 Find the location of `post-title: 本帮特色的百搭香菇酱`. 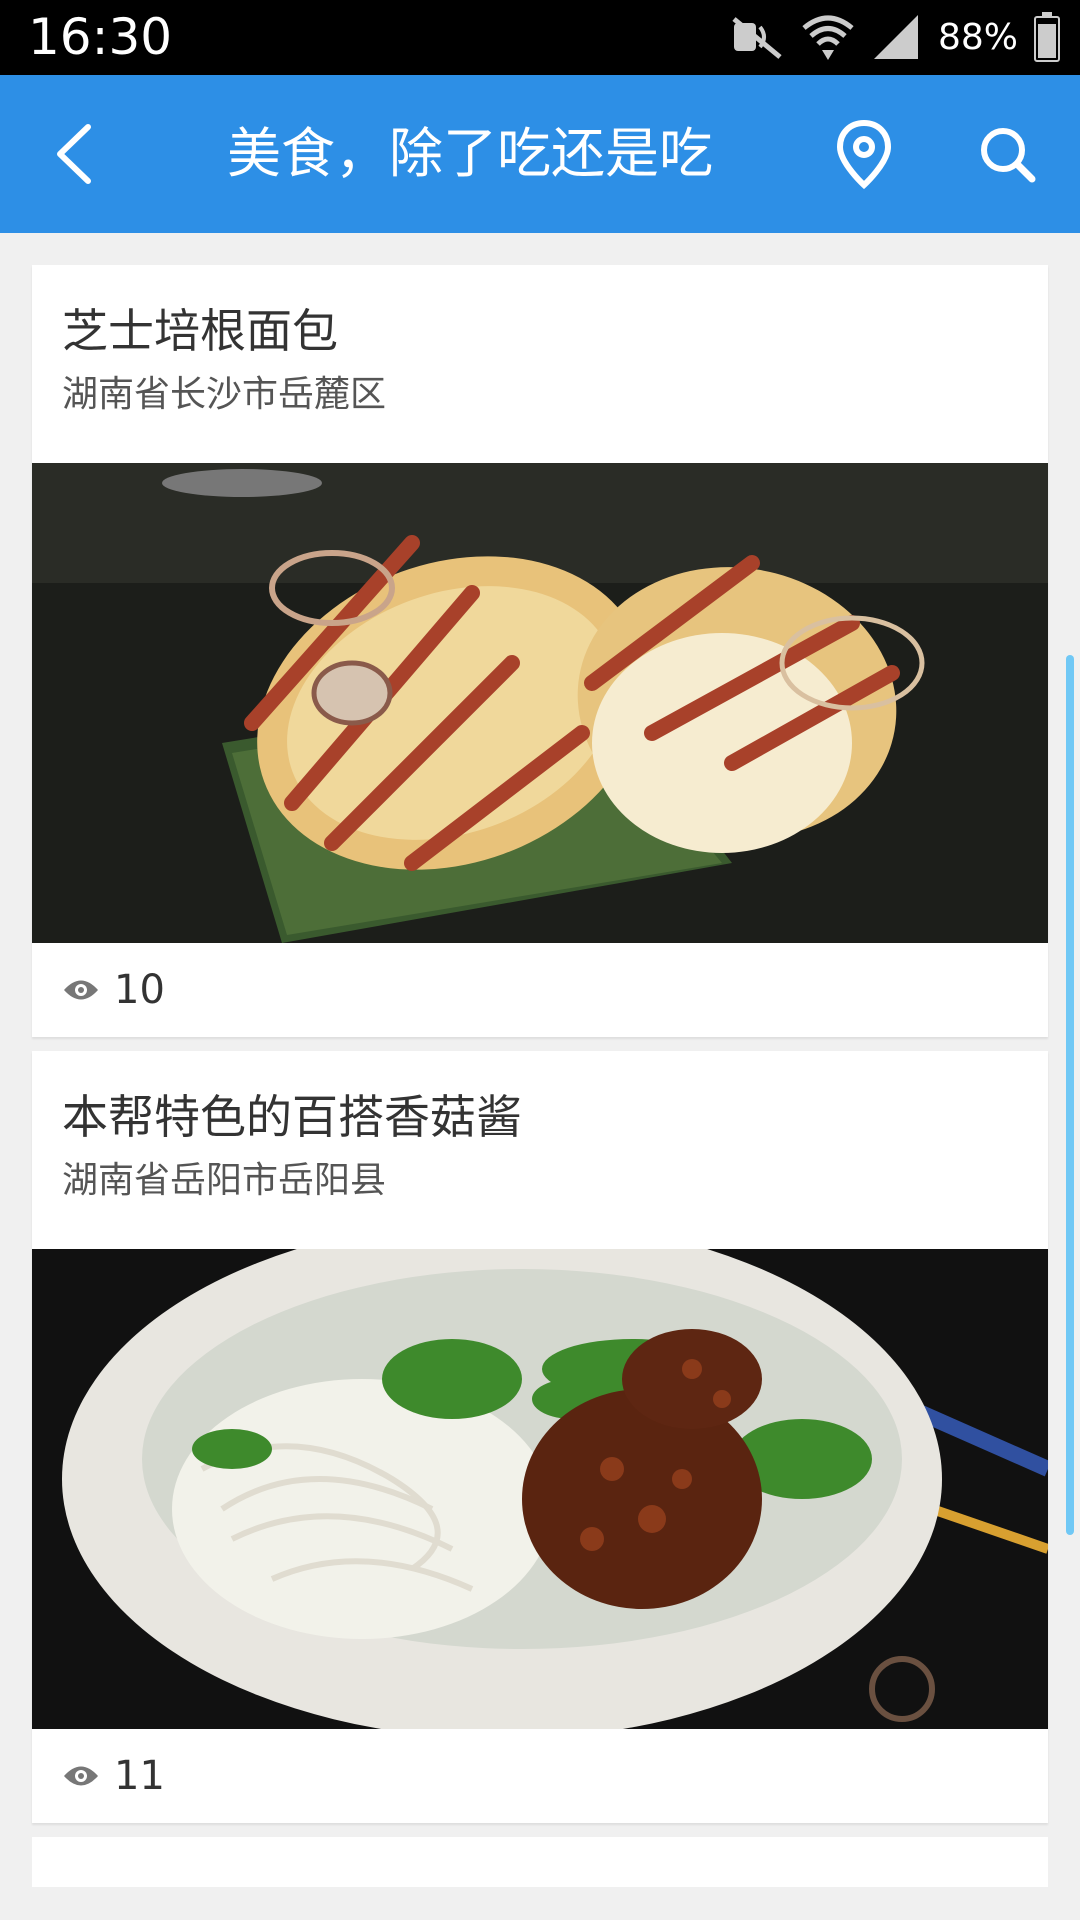

post-title: 本帮特色的百搭香菇酱 is located at coordinates (292, 1117).